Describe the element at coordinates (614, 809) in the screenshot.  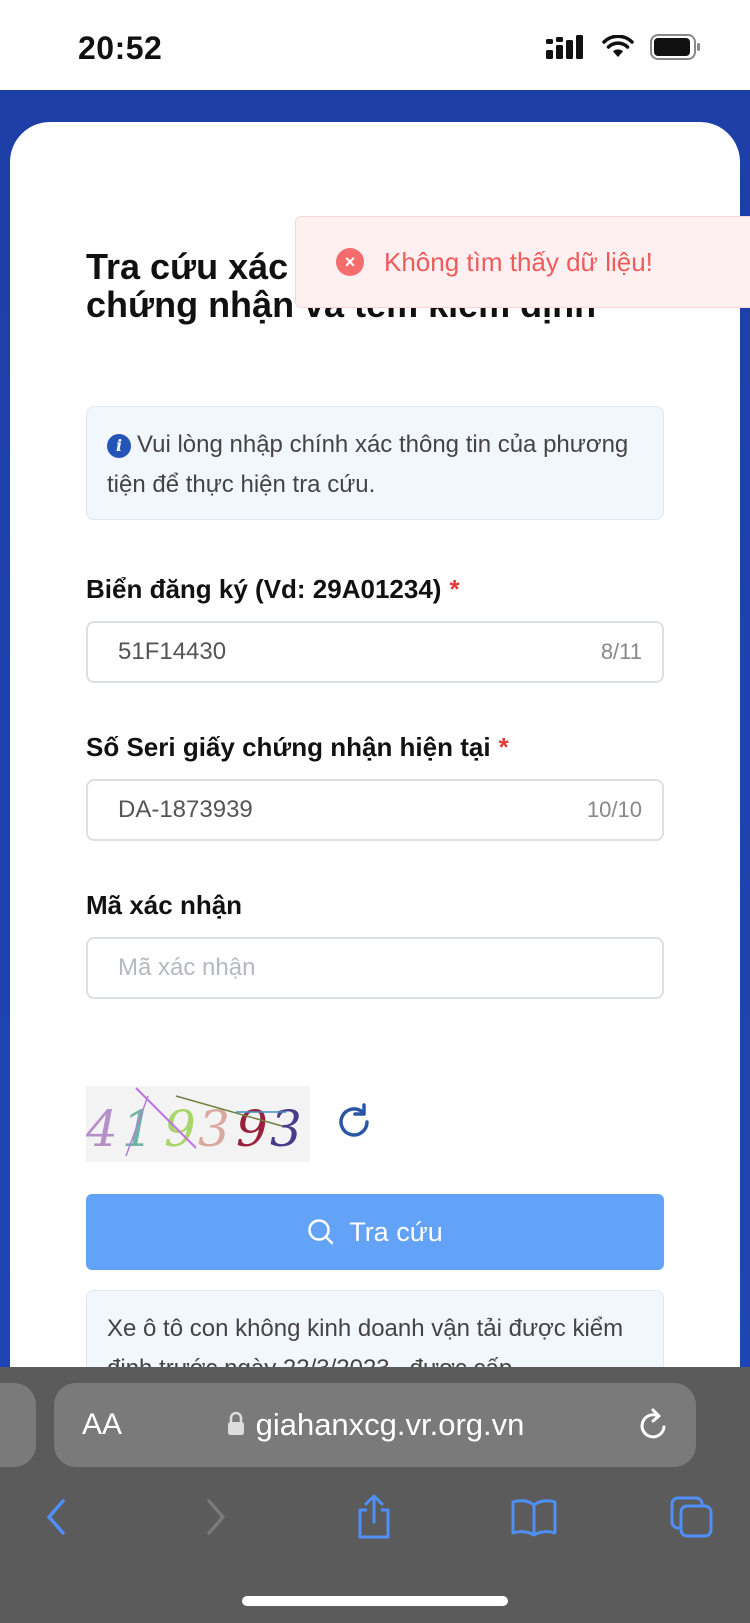
I see `serial-char-count: 10/10` at that location.